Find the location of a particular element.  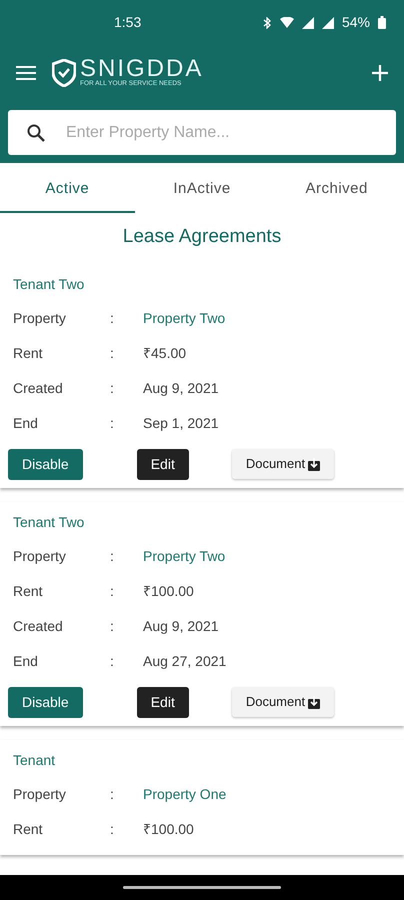

menu-icon is located at coordinates (26, 73).